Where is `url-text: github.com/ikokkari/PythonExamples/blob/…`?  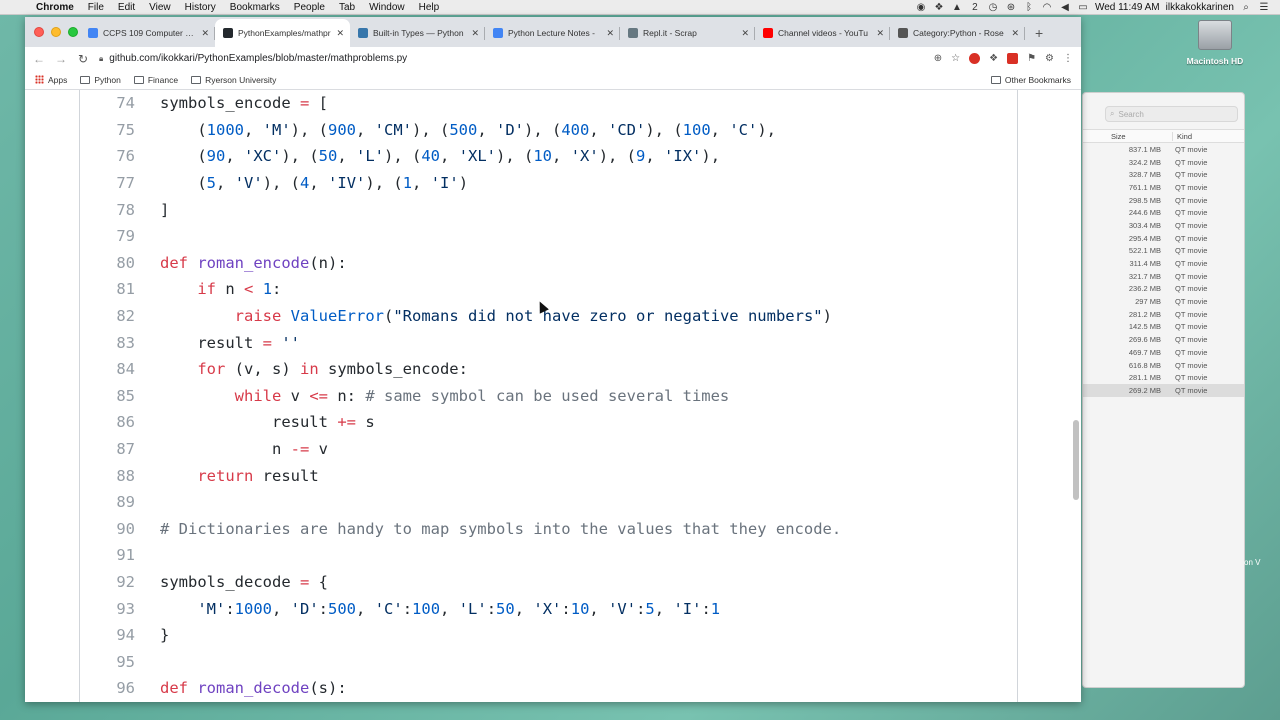 url-text: github.com/ikokkari/PythonExamples/blob/… is located at coordinates (258, 58).